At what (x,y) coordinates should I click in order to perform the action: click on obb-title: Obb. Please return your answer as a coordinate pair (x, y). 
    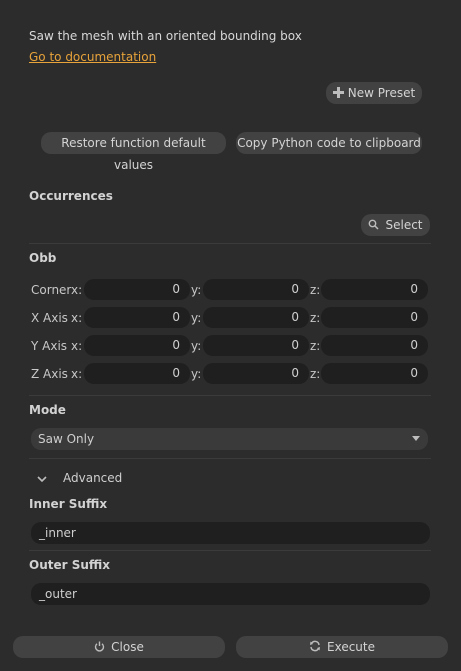
    Looking at the image, I should click on (43, 258).